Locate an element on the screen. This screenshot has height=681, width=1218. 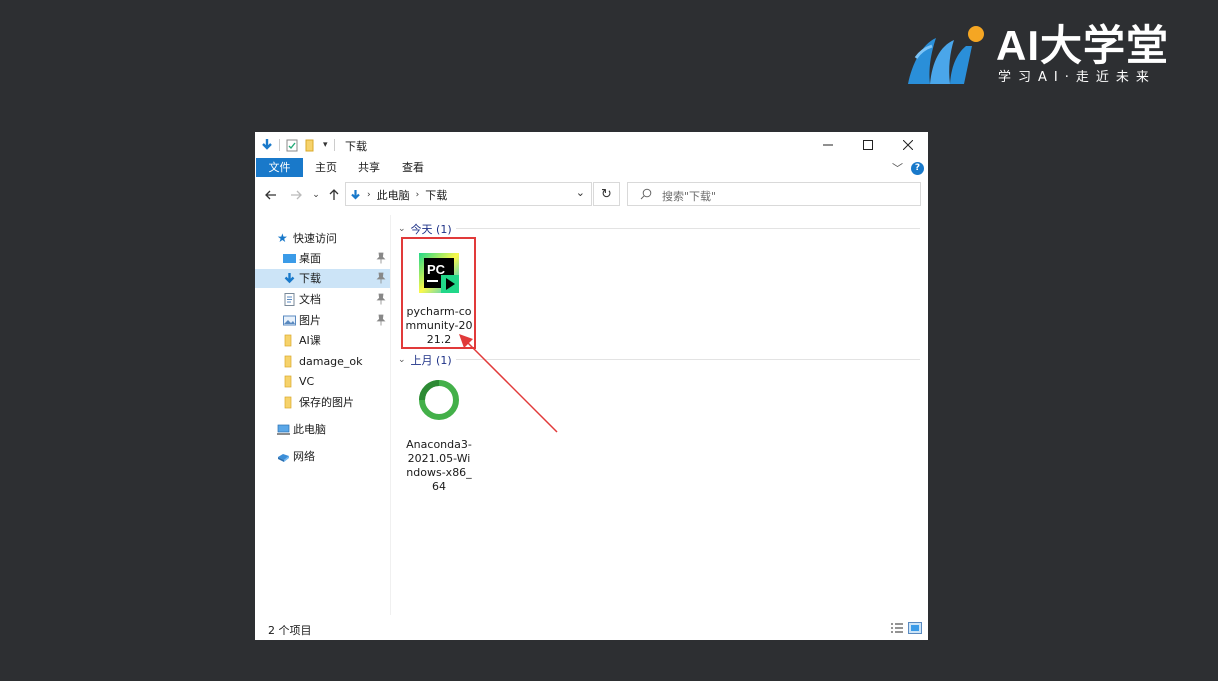
tab-view: 查看 is located at coordinates (413, 167).